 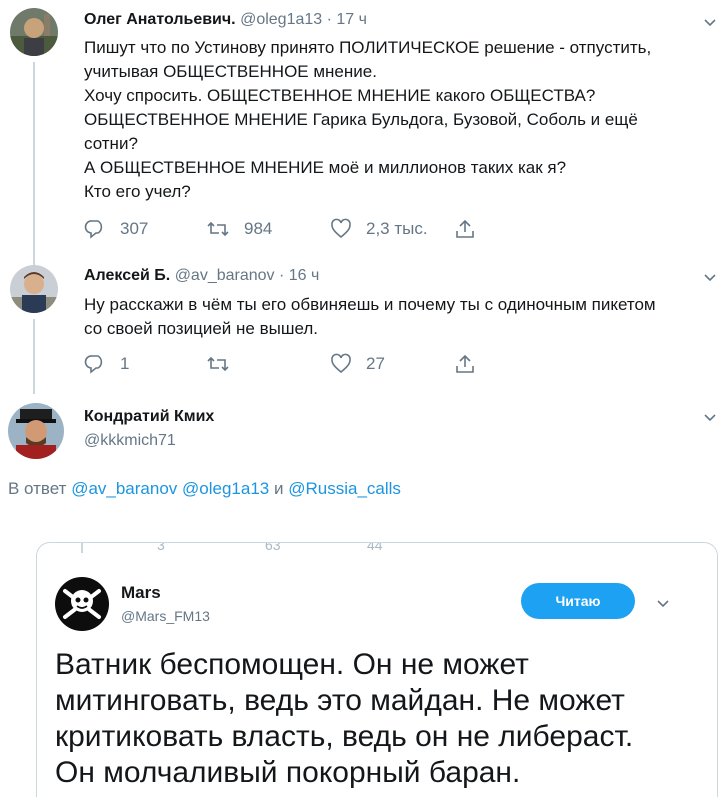 What do you see at coordinates (281, 19) in the screenshot?
I see `author-handle: @oleg1a13` at bounding box center [281, 19].